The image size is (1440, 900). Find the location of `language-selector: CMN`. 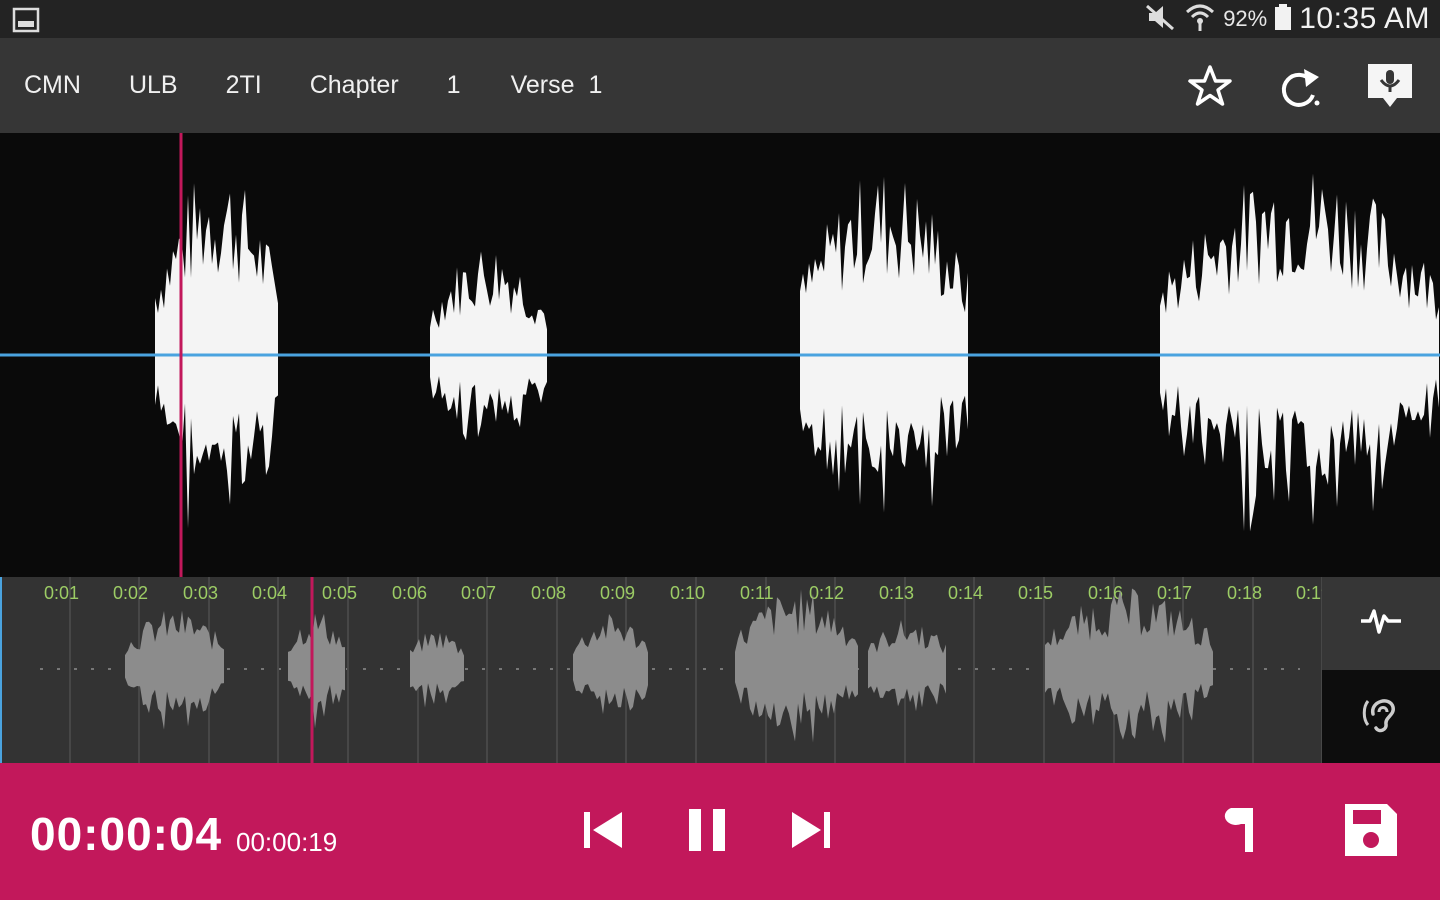

language-selector: CMN is located at coordinates (52, 85).